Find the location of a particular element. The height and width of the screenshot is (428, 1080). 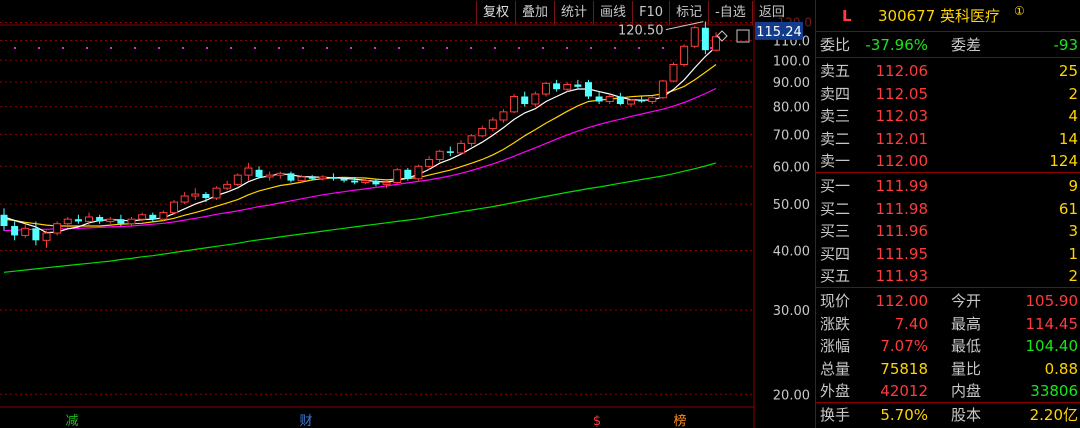

settings-box-icon is located at coordinates (743, 36).